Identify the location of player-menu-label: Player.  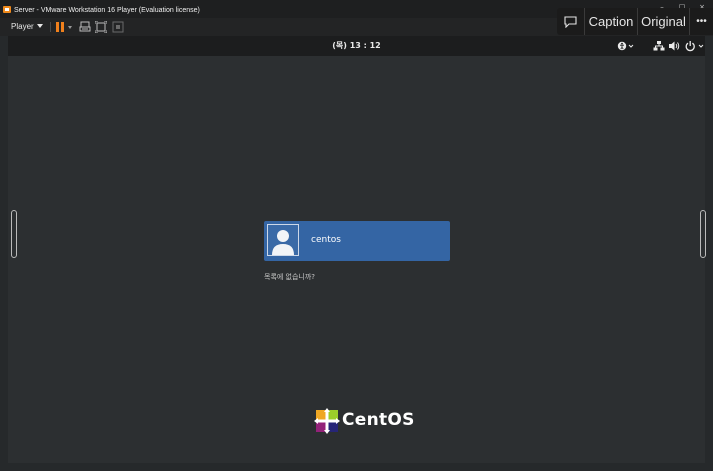
(22, 26).